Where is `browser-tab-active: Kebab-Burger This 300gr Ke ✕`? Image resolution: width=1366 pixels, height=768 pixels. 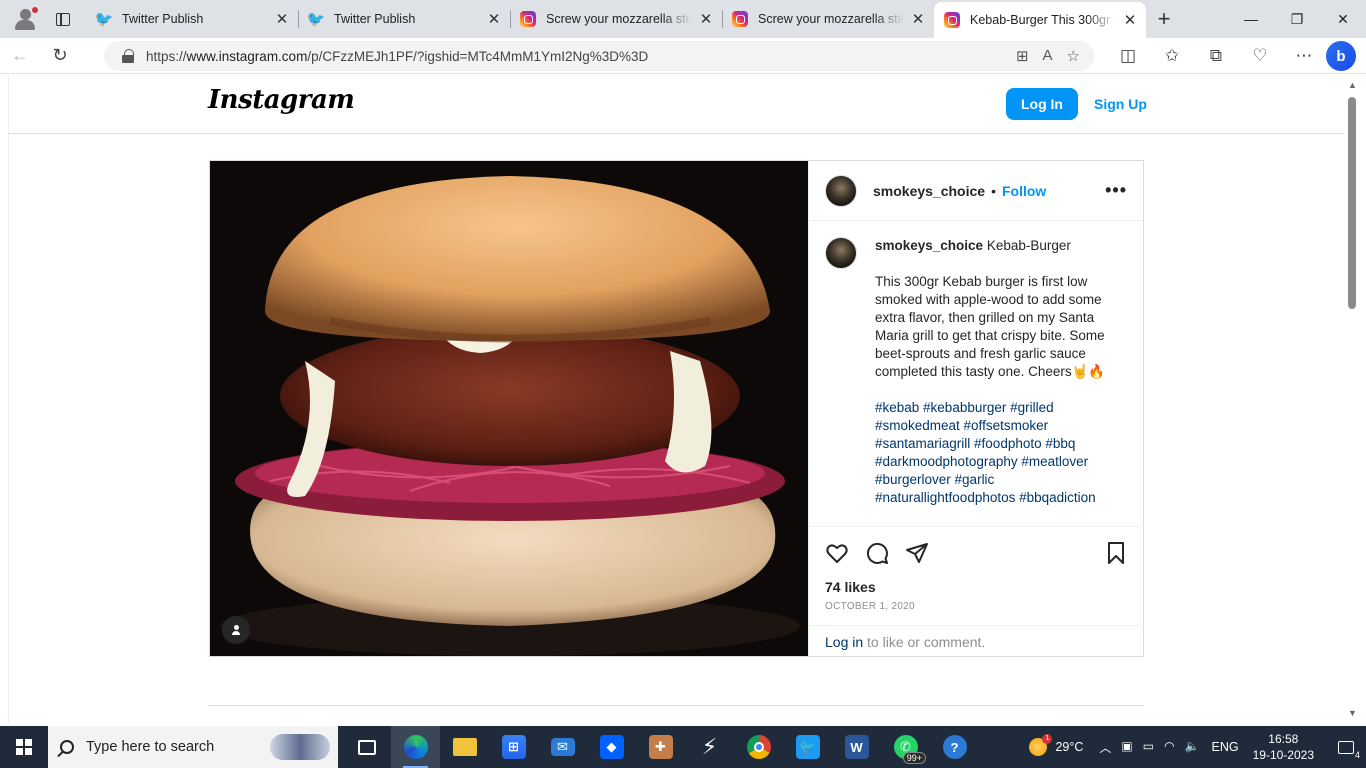 browser-tab-active: Kebab-Burger This 300gr Ke ✕ is located at coordinates (1040, 20).